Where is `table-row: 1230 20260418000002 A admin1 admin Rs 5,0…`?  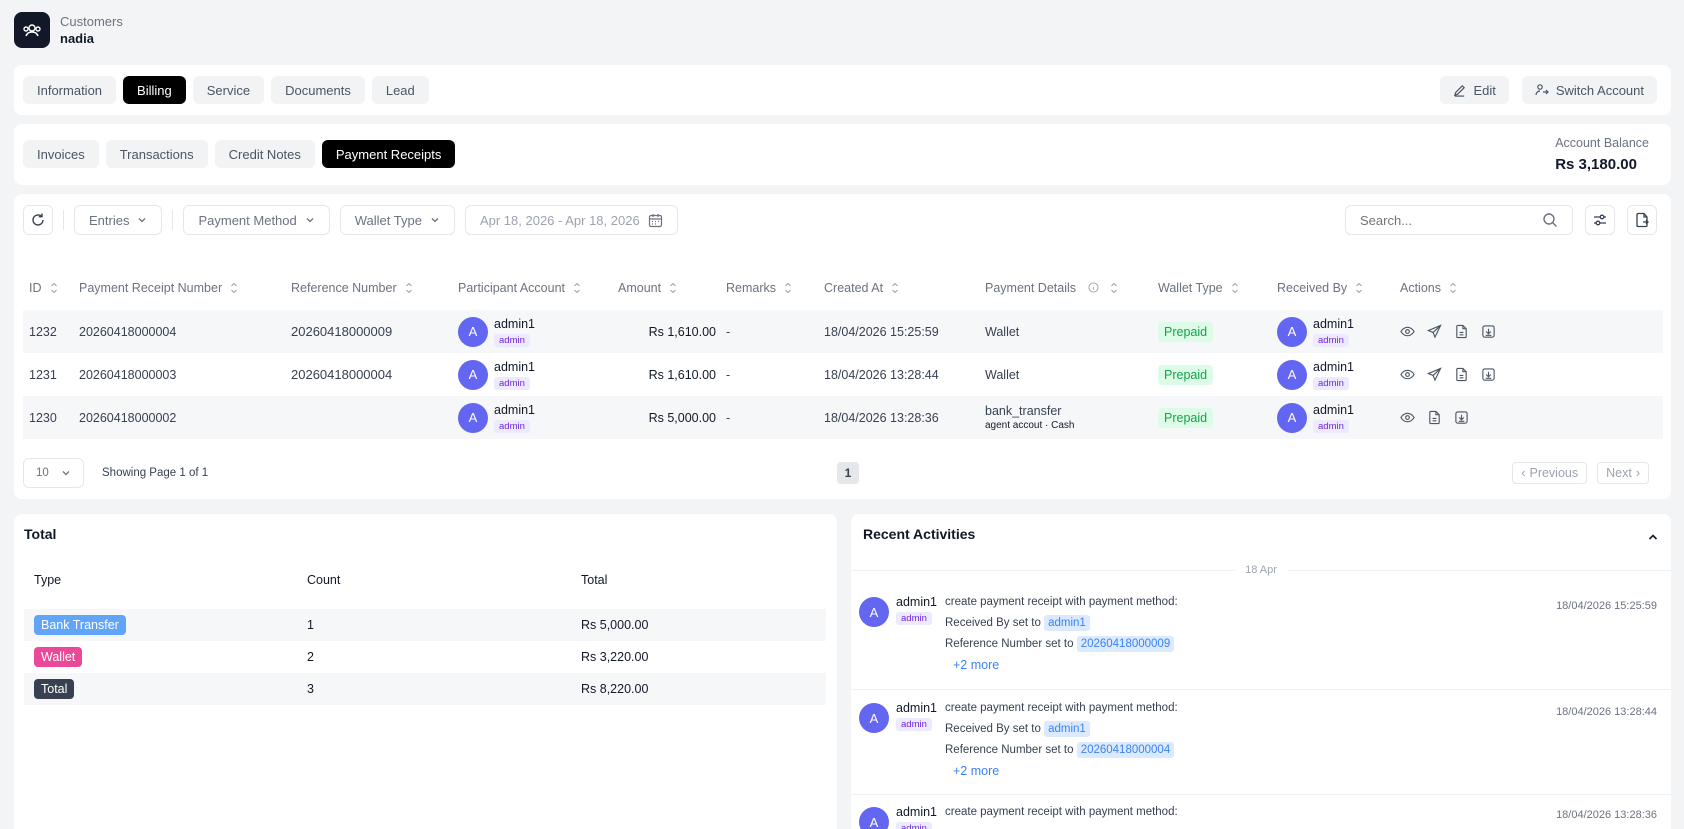 table-row: 1230 20260418000002 A admin1 admin Rs 5,0… is located at coordinates (843, 417).